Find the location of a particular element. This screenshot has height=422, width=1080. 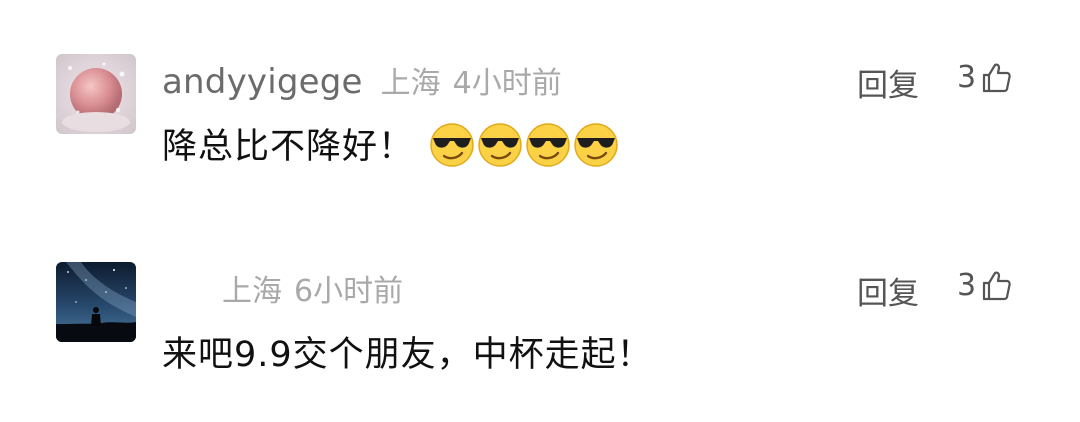

comment-text-row: 降总比不降好！ is located at coordinates (391, 143).